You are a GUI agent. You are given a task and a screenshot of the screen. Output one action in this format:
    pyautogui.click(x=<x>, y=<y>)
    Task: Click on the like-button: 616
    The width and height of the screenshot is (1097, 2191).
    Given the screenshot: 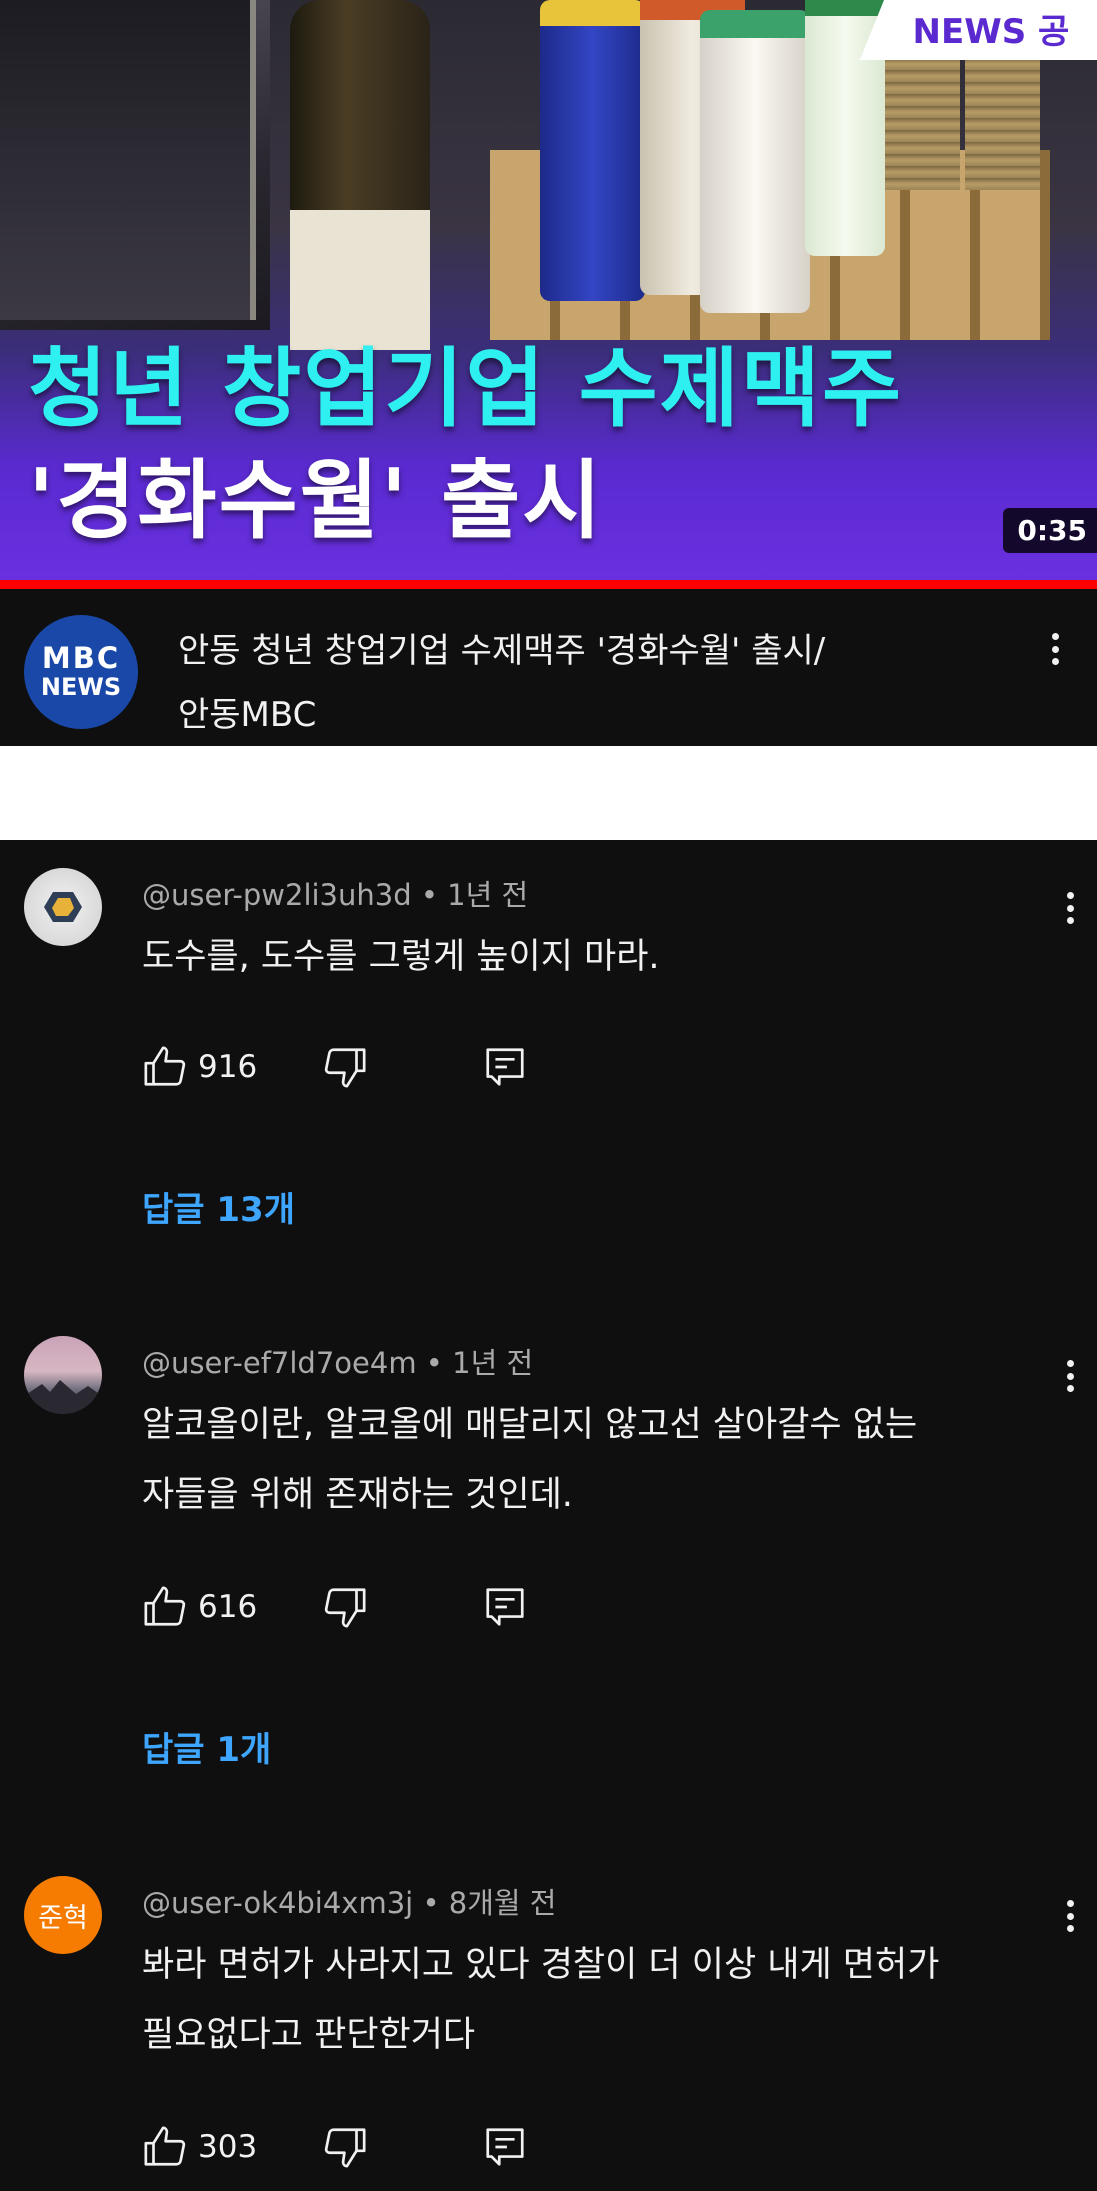 What is the action you would take?
    pyautogui.click(x=199, y=1607)
    